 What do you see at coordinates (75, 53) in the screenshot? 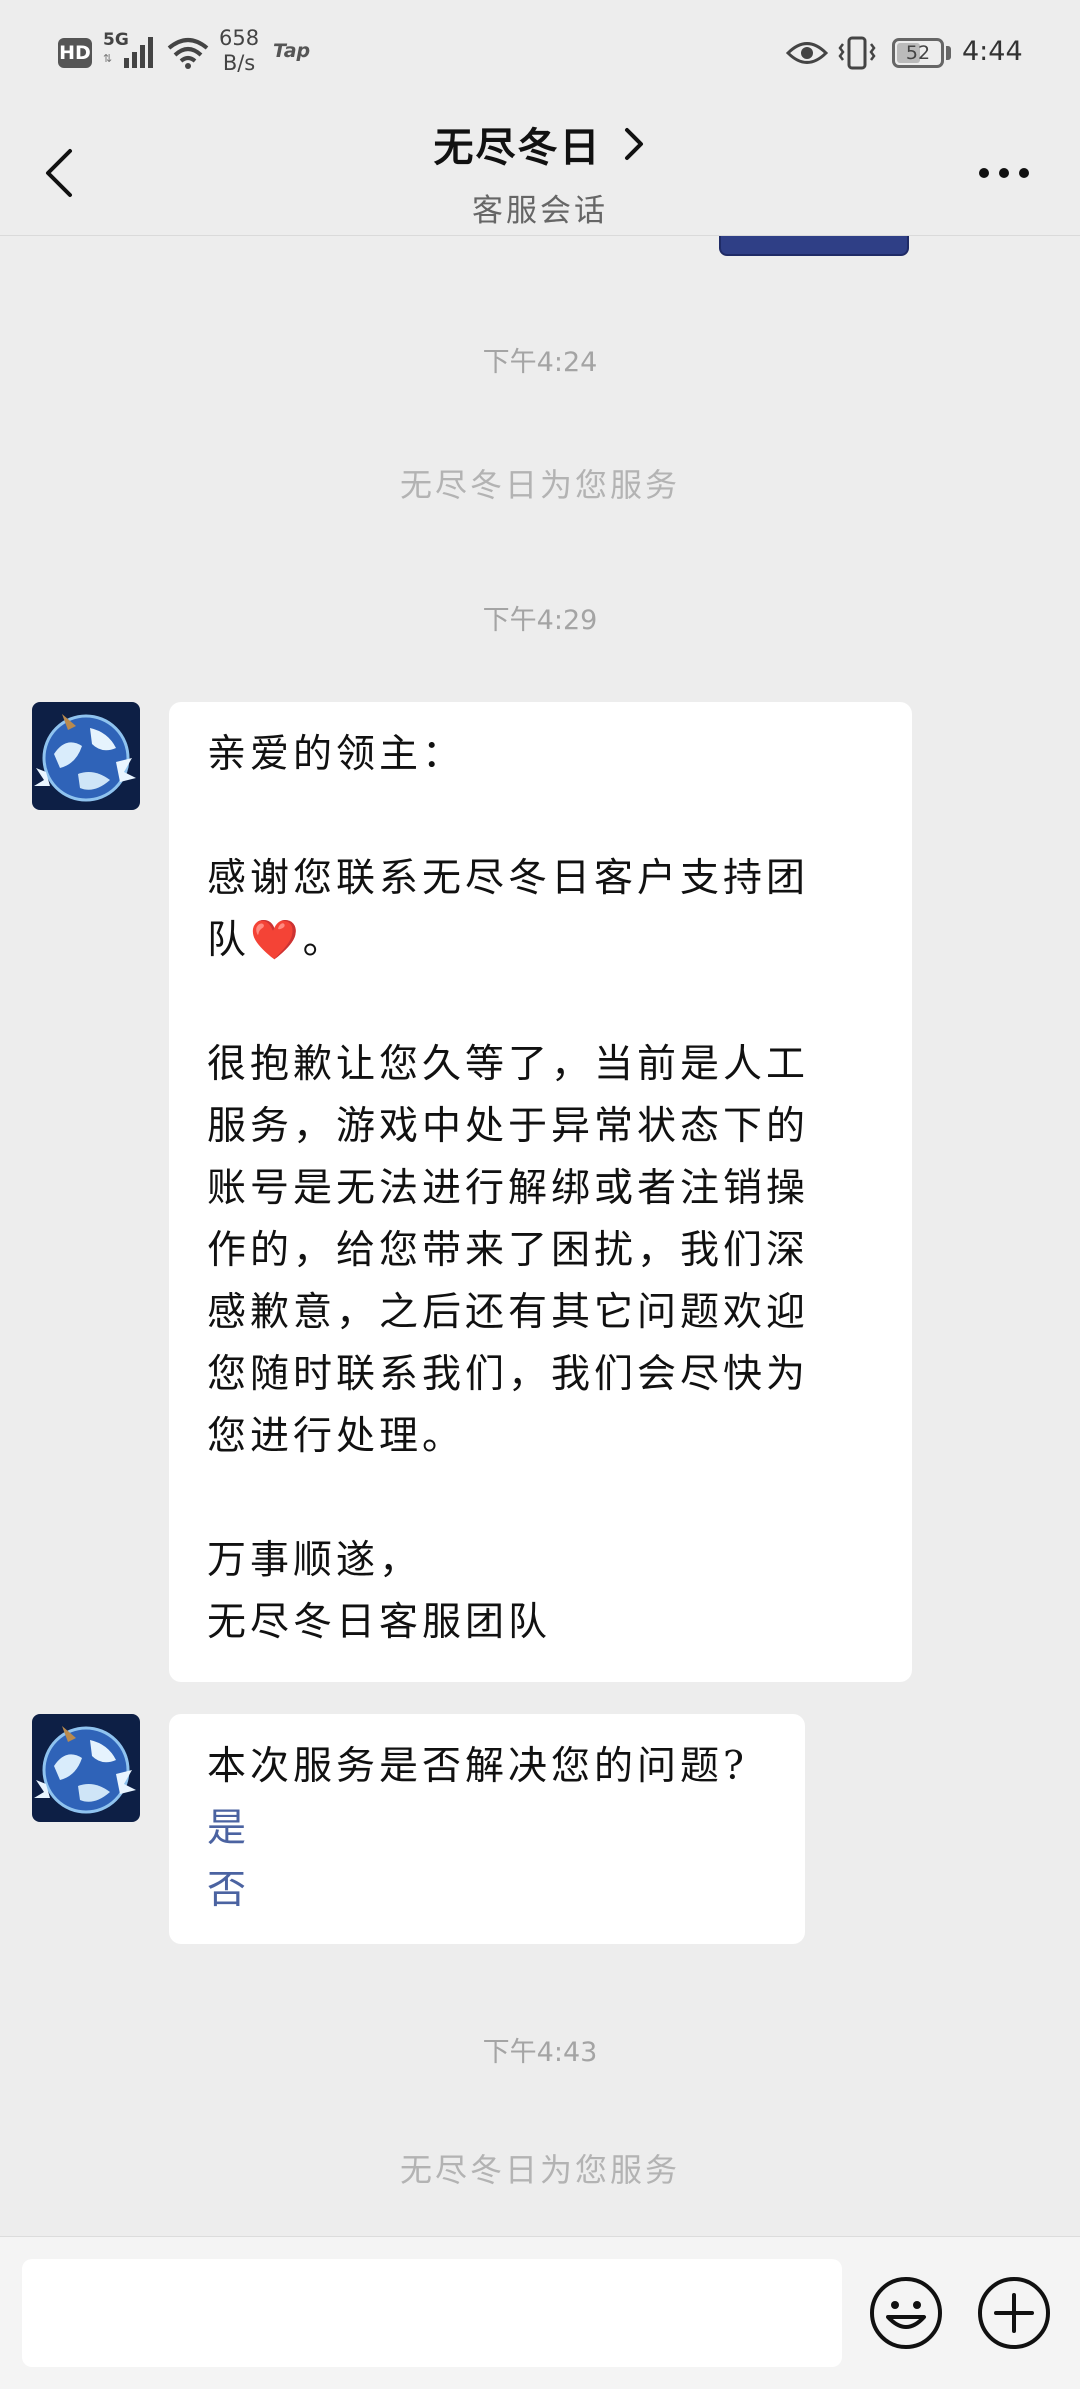
I see `hd-icon: HD` at bounding box center [75, 53].